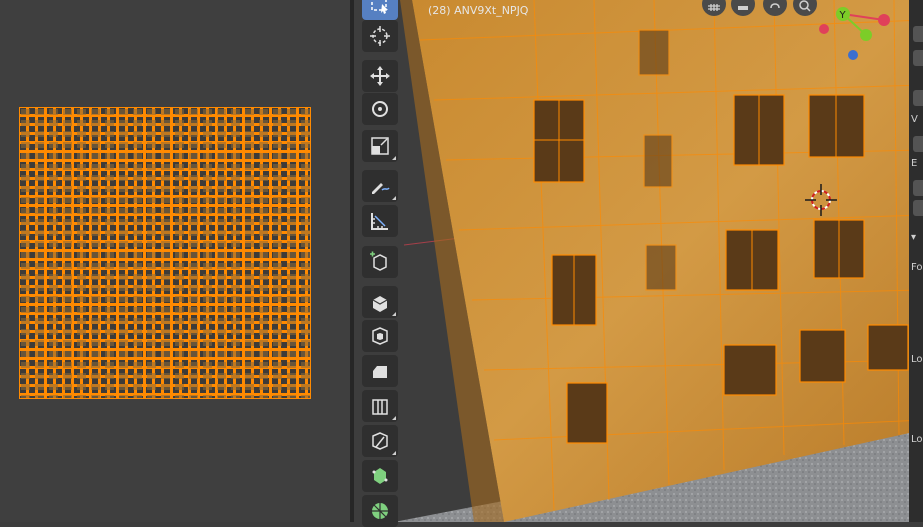  What do you see at coordinates (380, 476) in the screenshot?
I see `poly-build-tool` at bounding box center [380, 476].